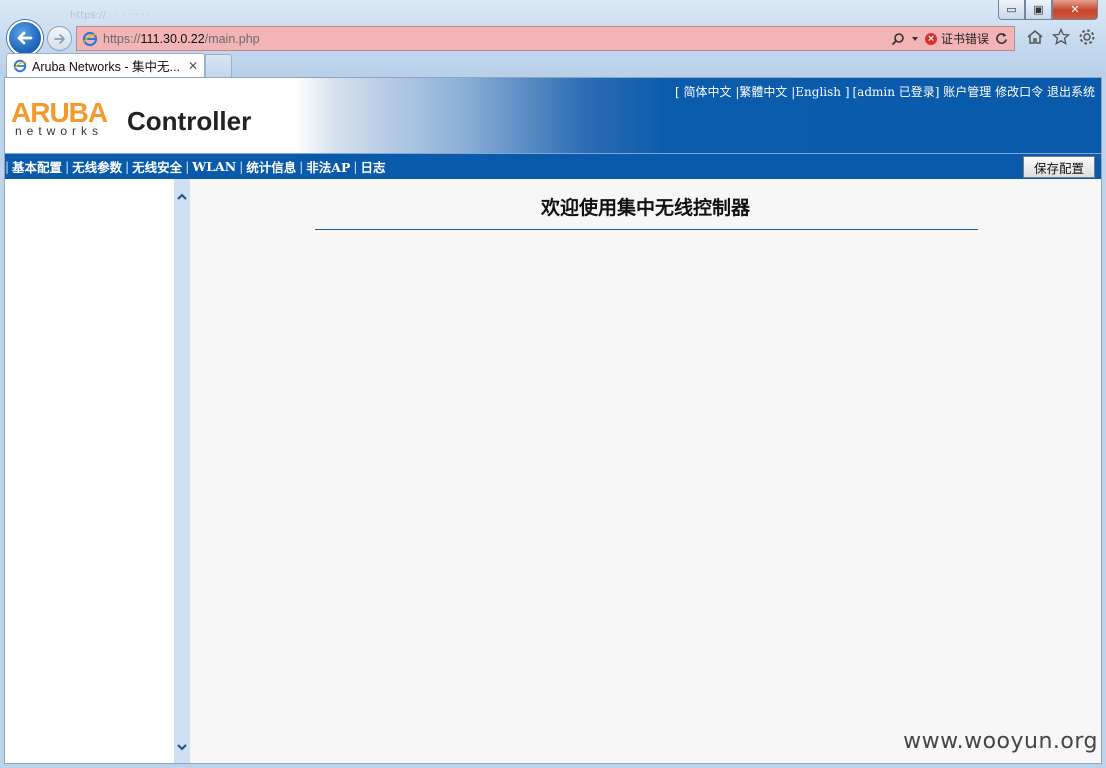 This screenshot has height=768, width=1106. I want to click on bracket-close: ], so click(847, 92).